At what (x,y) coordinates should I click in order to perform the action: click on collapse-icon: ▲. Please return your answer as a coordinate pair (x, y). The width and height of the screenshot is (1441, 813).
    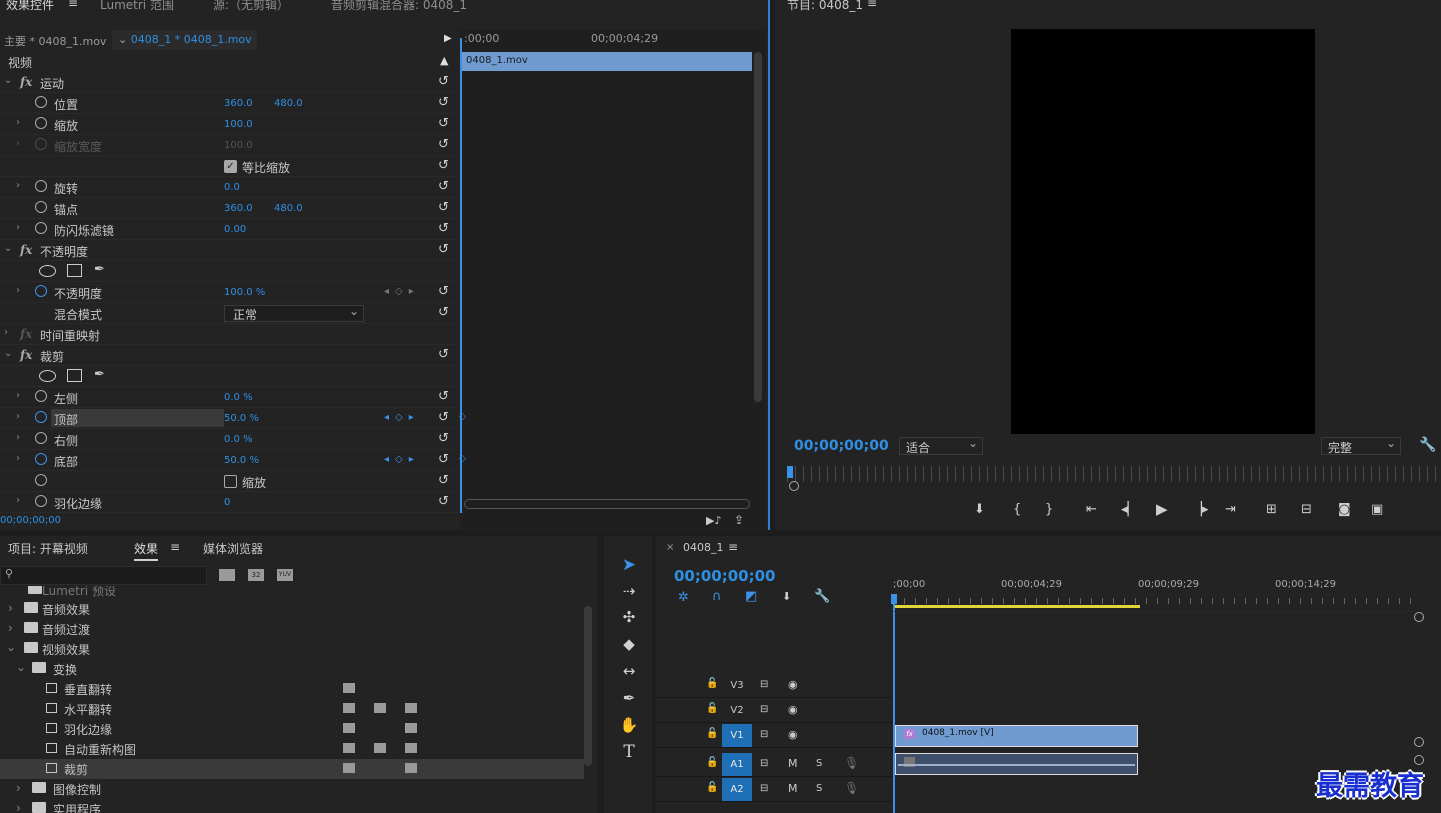
    Looking at the image, I should click on (444, 60).